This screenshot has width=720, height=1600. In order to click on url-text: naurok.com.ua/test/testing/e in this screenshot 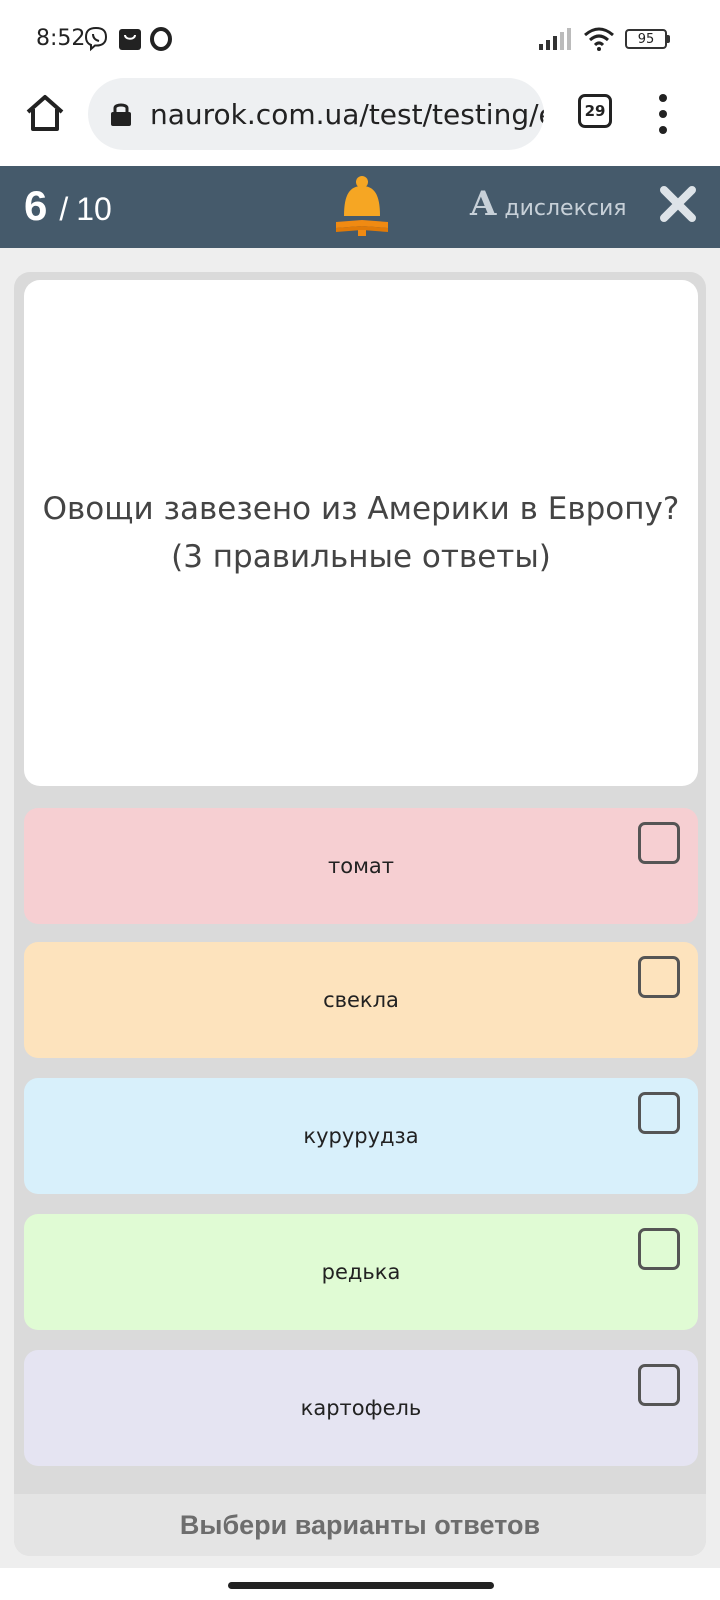, I will do `click(347, 114)`.